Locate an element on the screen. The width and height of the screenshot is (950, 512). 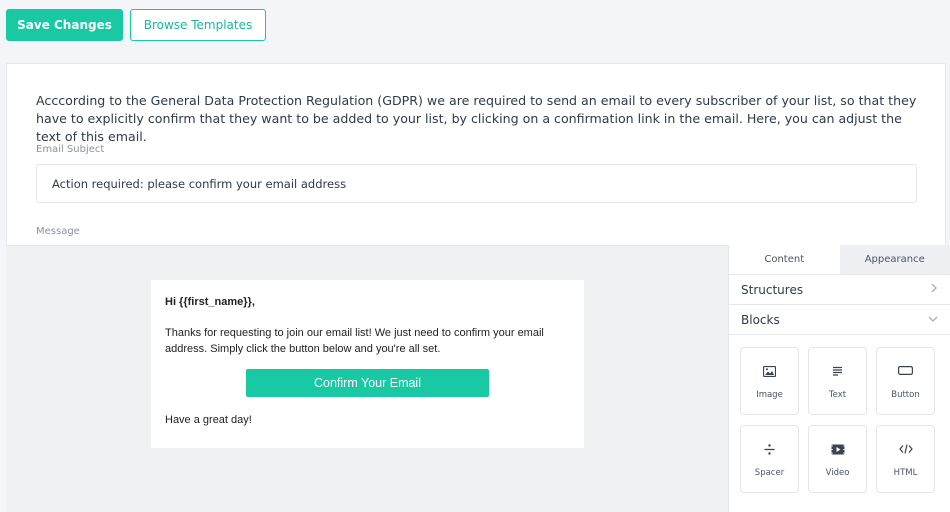
text-icon is located at coordinates (837, 371).